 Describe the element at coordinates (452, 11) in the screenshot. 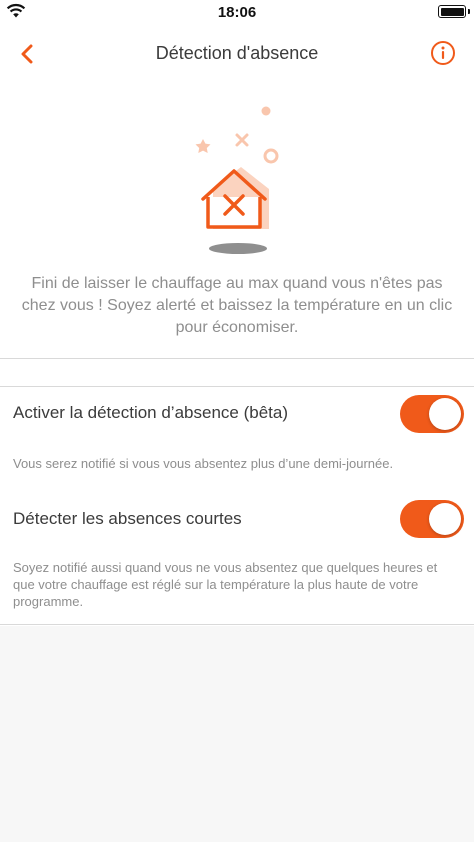

I see `battery-icon` at that location.